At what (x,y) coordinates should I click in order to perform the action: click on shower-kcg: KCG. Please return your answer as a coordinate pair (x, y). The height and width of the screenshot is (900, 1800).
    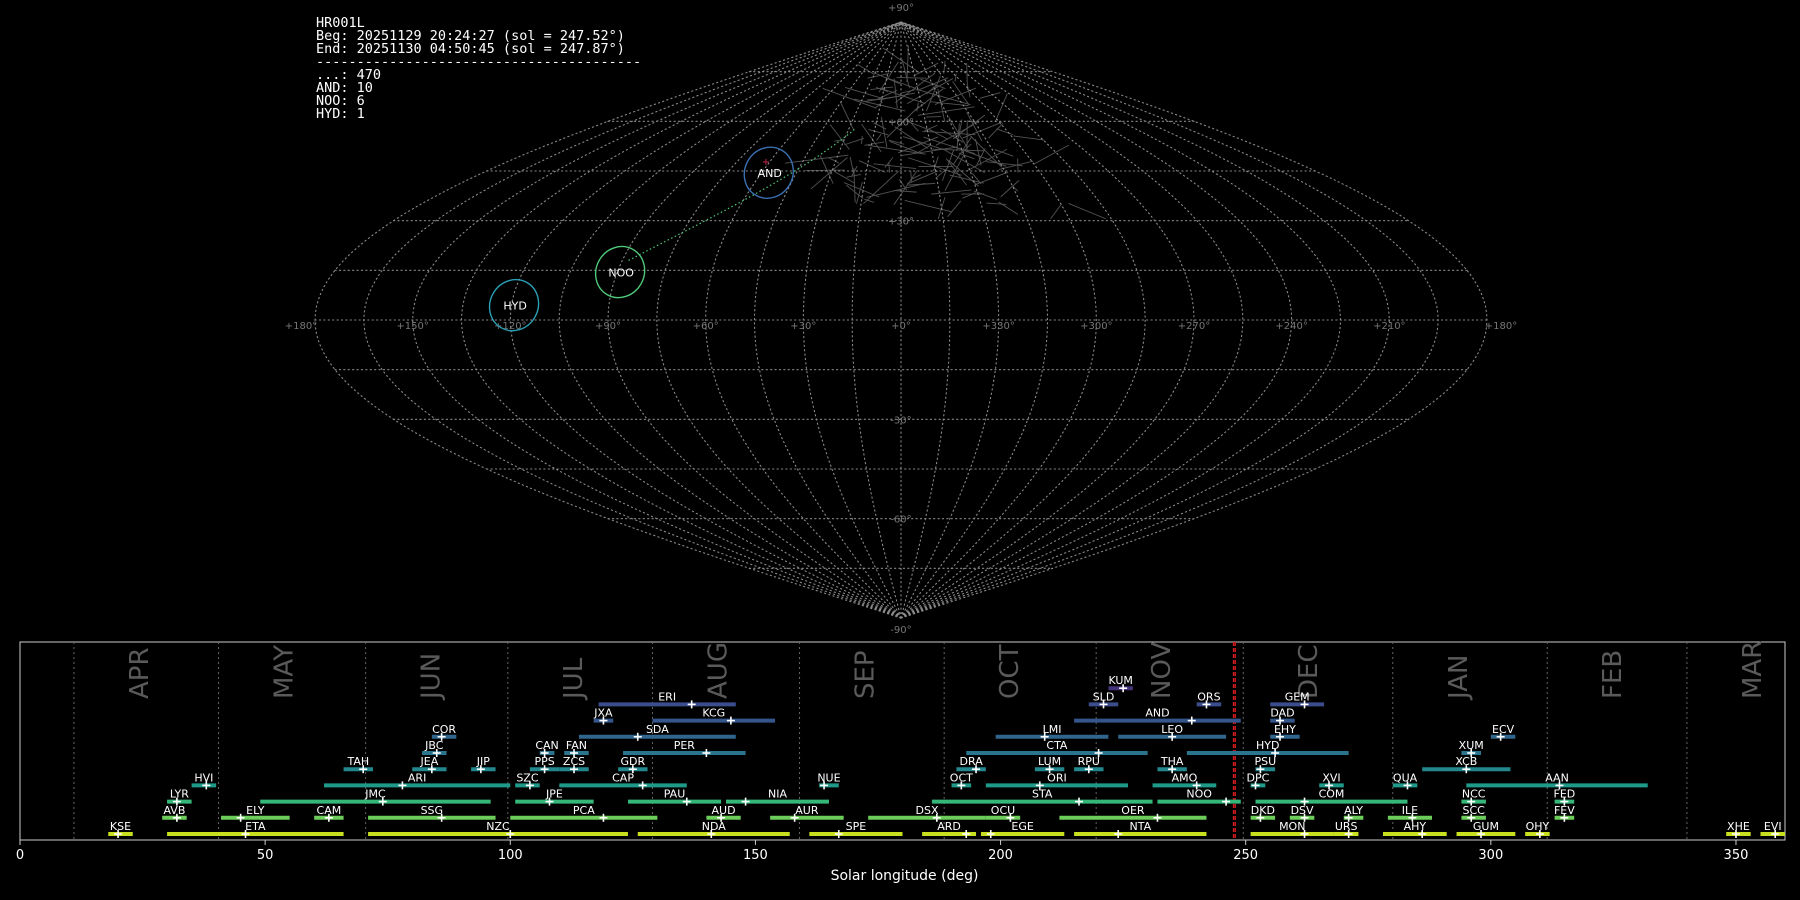
    Looking at the image, I should click on (714, 716).